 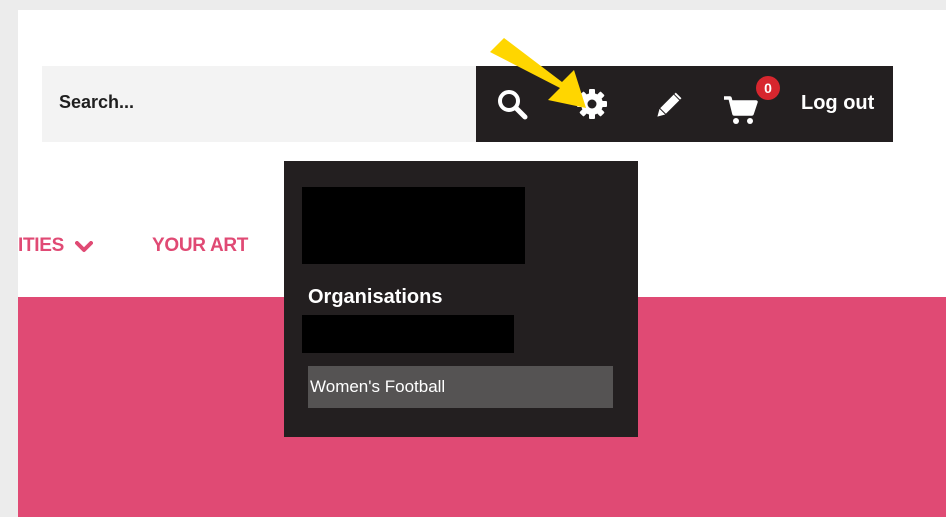 I want to click on annotation-arrow-icon, so click(x=550, y=77).